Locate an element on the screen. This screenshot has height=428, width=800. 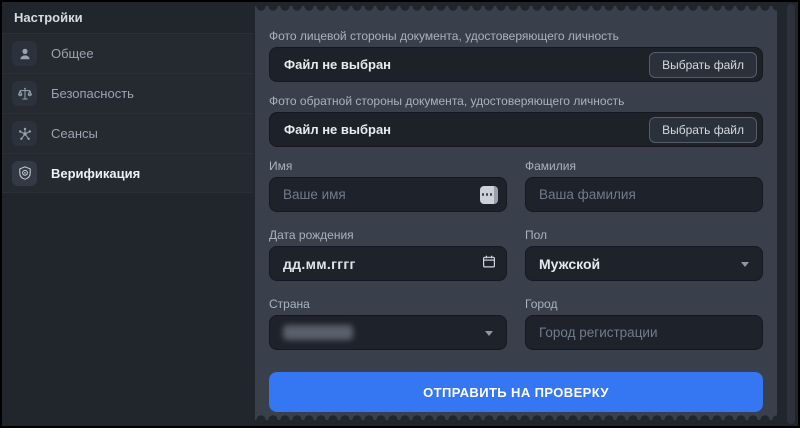
birth-date-field: Дата рождения is located at coordinates (388, 254).